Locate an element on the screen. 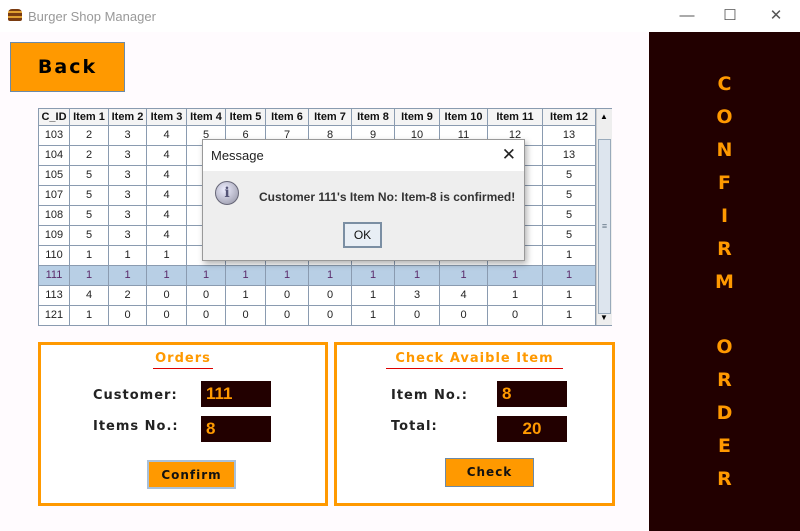  column-header: Item 6 is located at coordinates (287, 117).